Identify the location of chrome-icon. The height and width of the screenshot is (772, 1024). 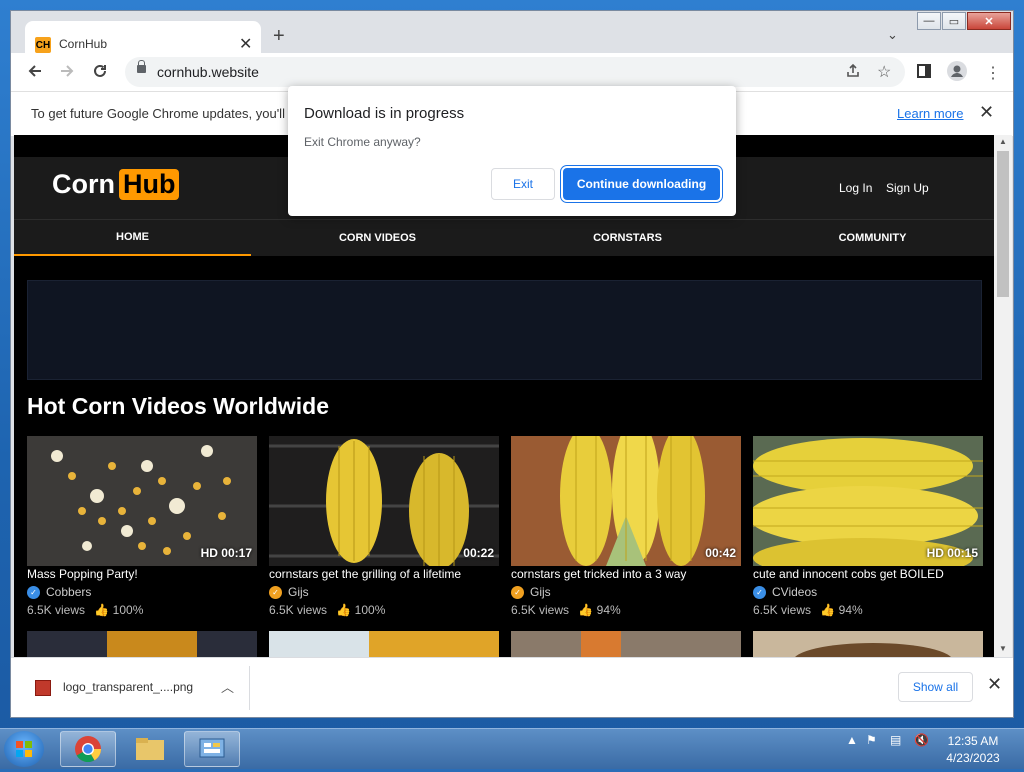
(88, 749).